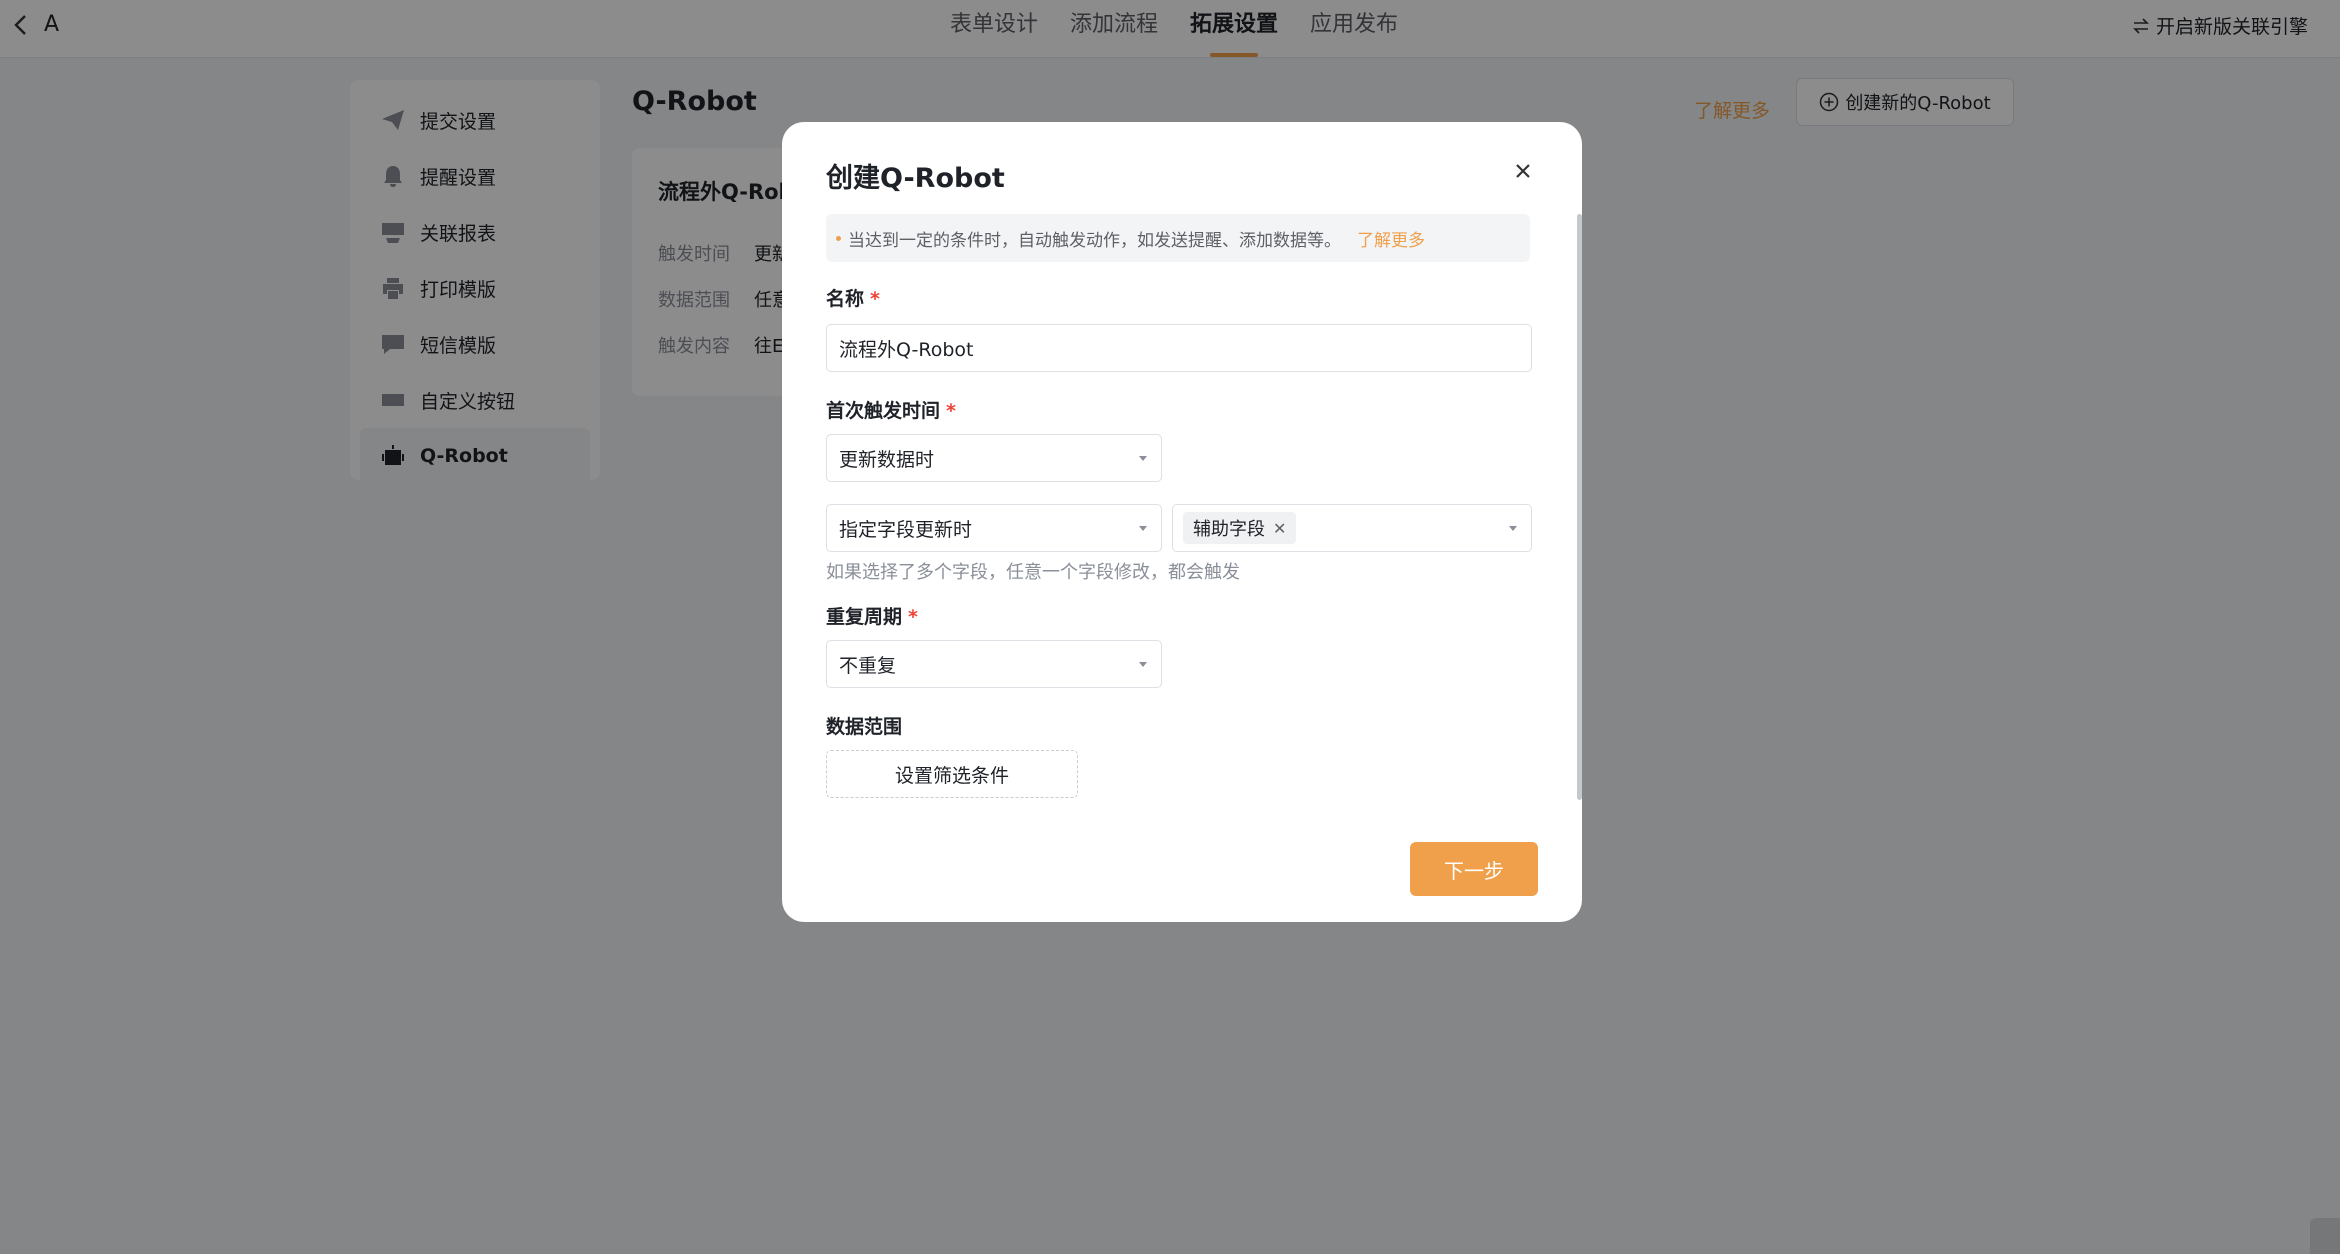 The width and height of the screenshot is (2340, 1254). I want to click on data-range-label: 数据范围, so click(864, 727).